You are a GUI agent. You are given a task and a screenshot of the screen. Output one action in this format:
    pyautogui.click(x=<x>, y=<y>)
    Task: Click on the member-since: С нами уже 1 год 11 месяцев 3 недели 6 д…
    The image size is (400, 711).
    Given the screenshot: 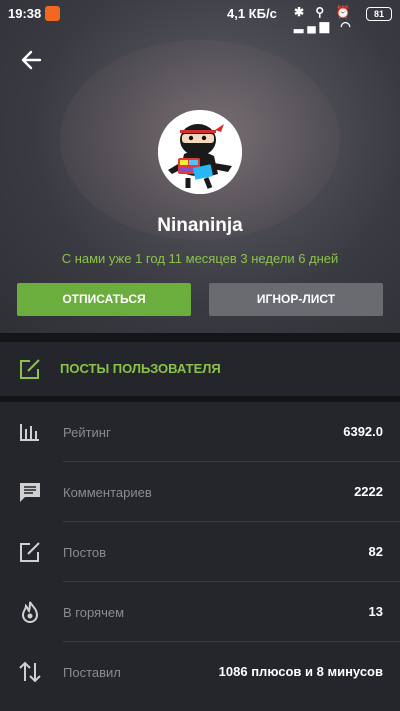 What is the action you would take?
    pyautogui.click(x=200, y=258)
    